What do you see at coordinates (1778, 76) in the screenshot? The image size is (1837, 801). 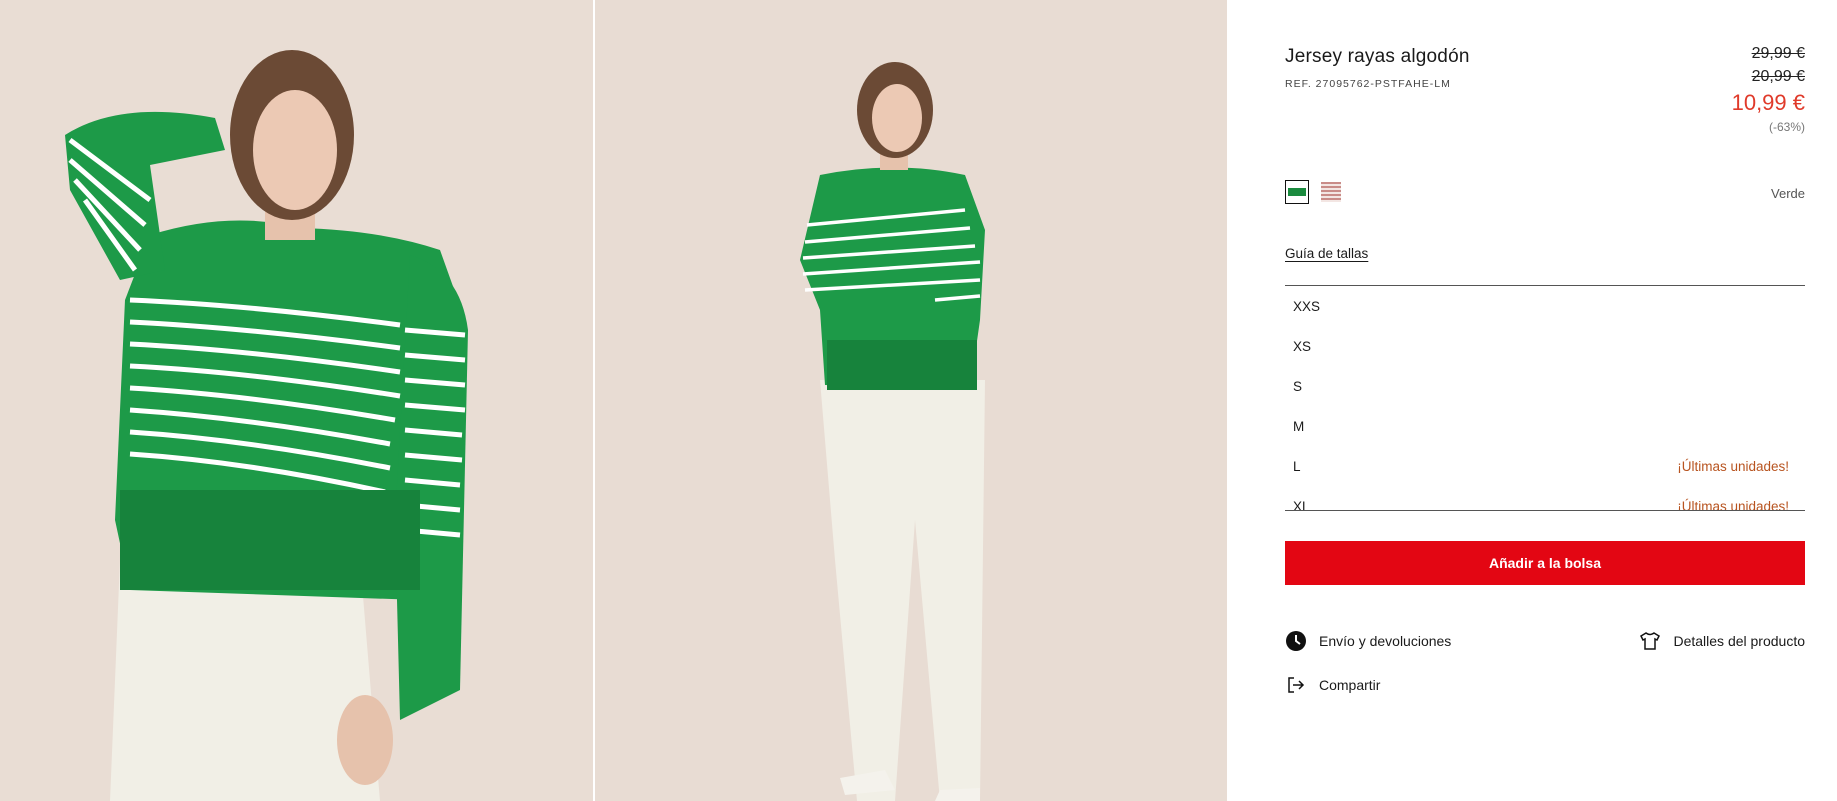 I see `price-previous: 20,99 €` at bounding box center [1778, 76].